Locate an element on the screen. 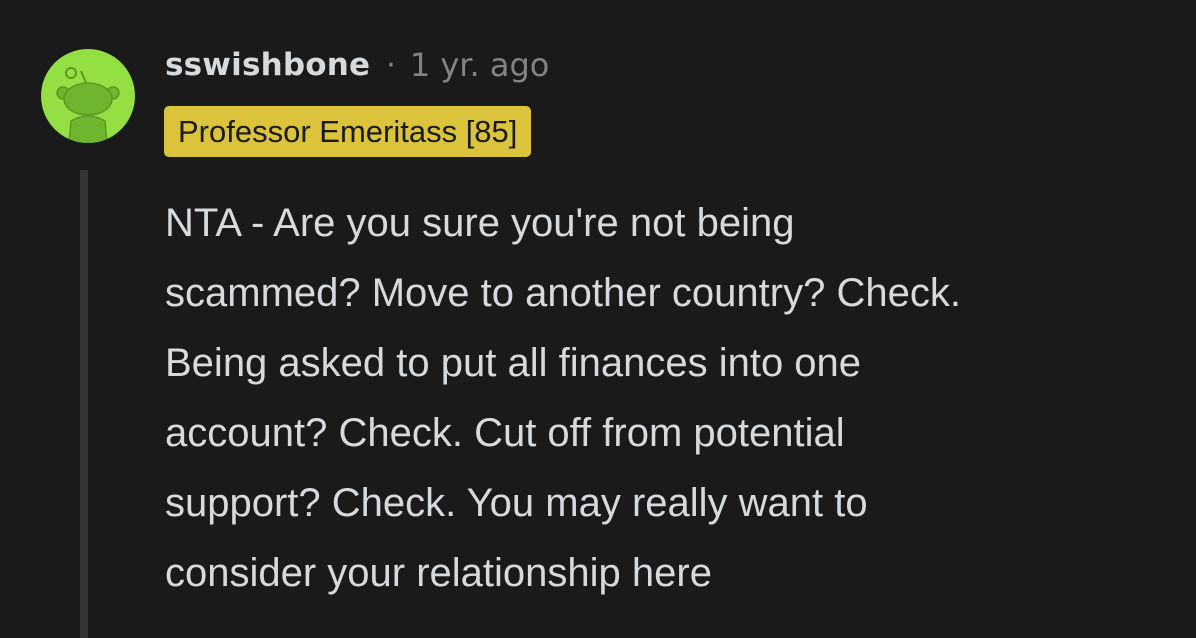  comment-body-line: account? Check. Cut off from potential is located at coordinates (505, 433).